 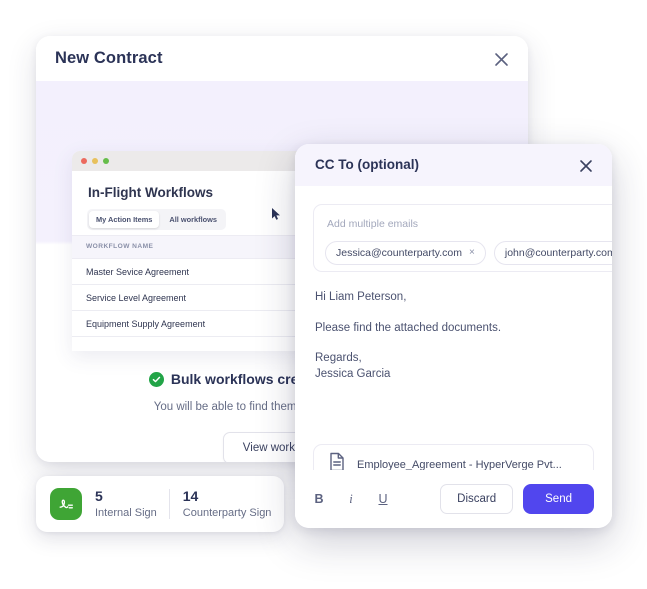 What do you see at coordinates (383, 499) in the screenshot?
I see `underline-button: U` at bounding box center [383, 499].